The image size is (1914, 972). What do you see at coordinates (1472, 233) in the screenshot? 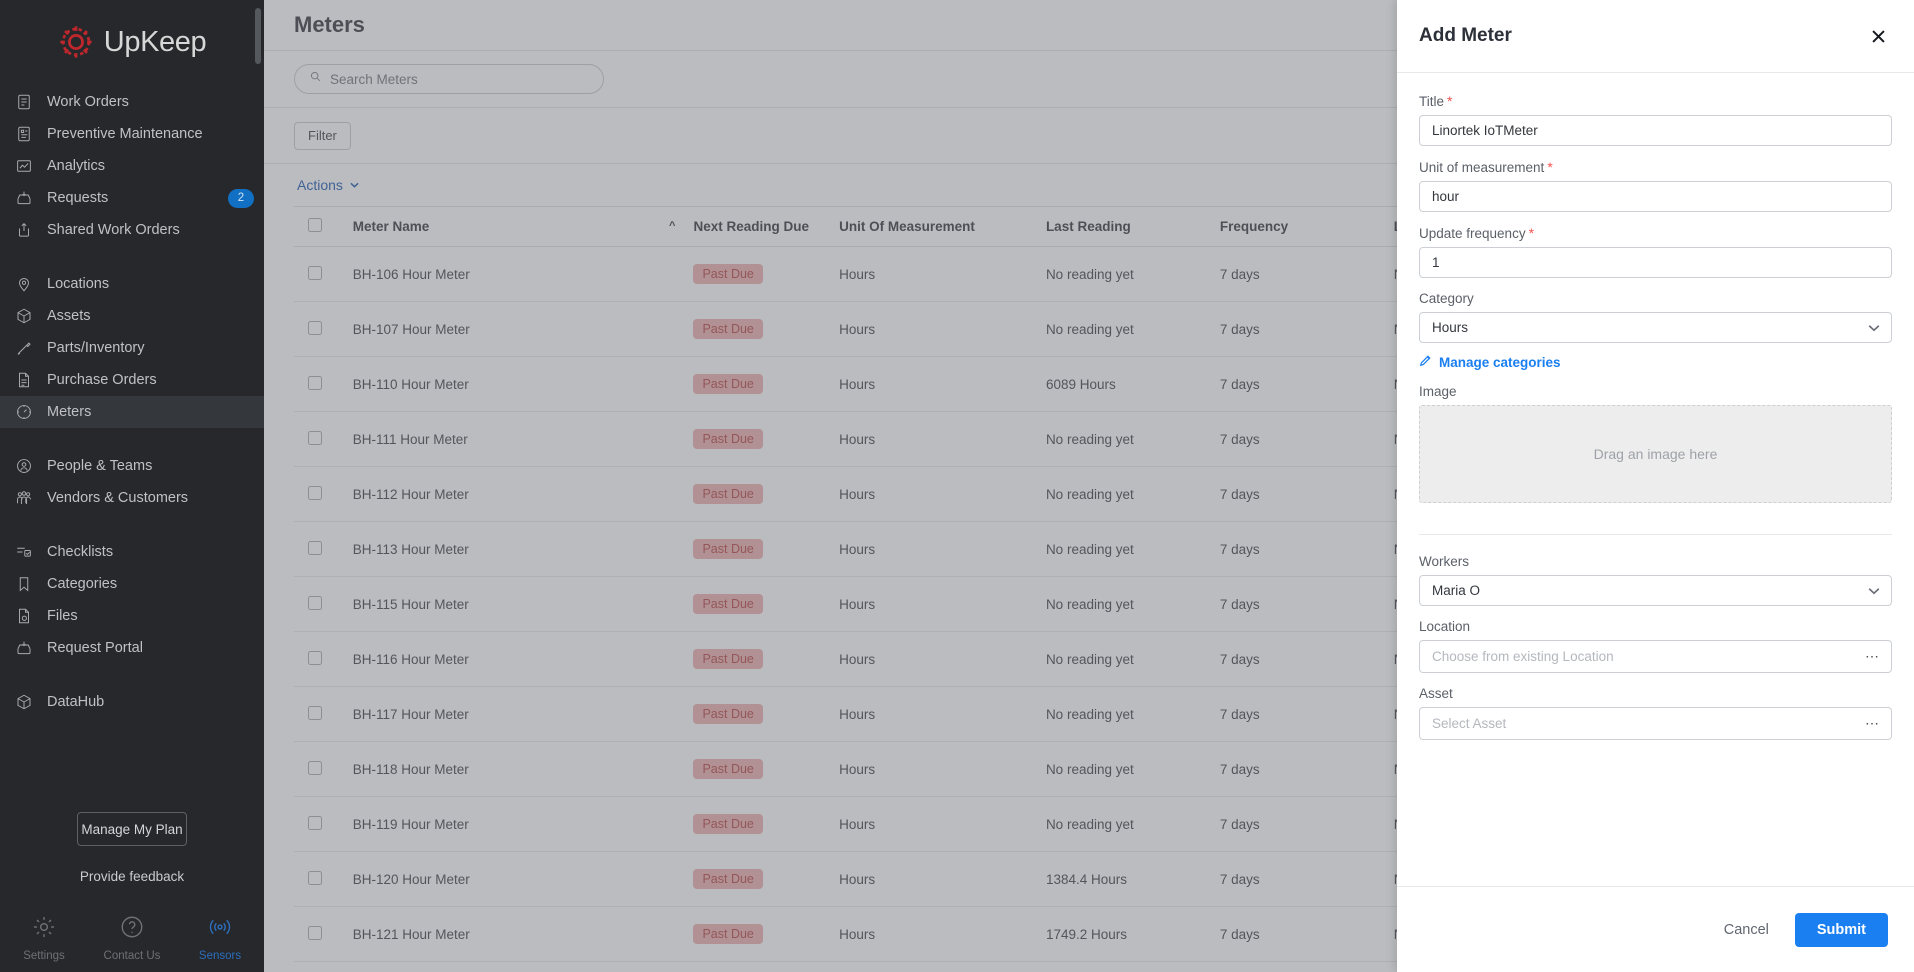
I see `label-text: Update frequency` at bounding box center [1472, 233].